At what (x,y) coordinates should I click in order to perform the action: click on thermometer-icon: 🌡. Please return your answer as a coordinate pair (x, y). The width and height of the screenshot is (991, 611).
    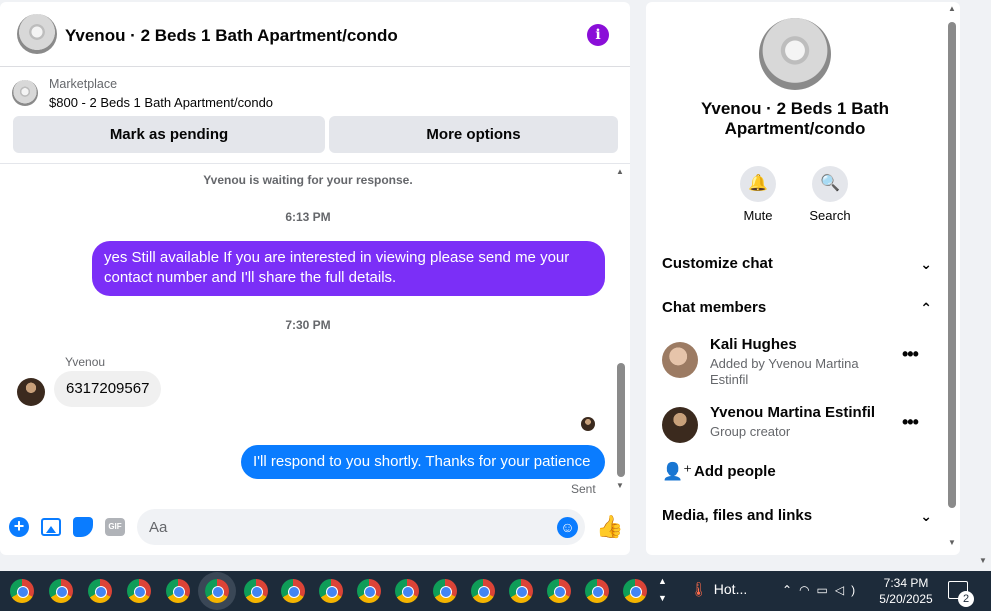
    Looking at the image, I should click on (699, 589).